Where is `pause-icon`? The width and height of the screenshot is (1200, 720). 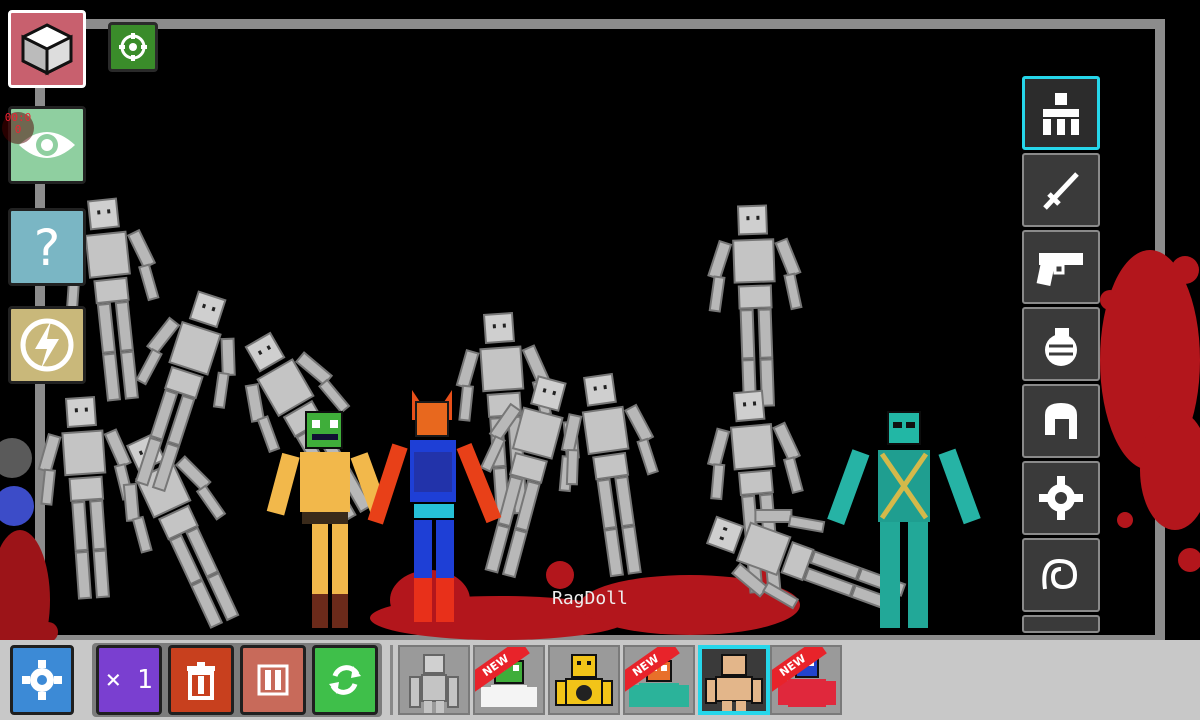
pause-icon is located at coordinates (273, 680).